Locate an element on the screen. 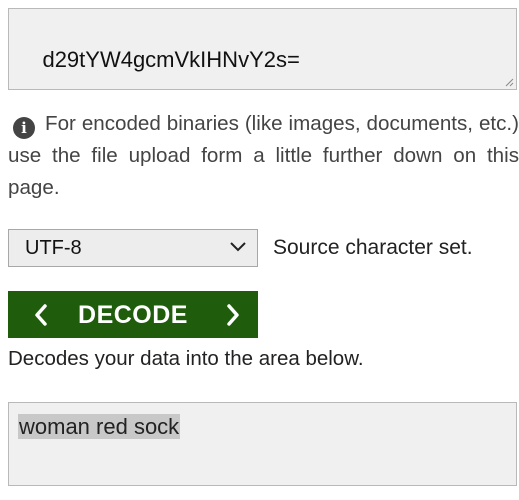 This screenshot has height=500, width=519. decoded-output-text: woman red sock is located at coordinates (99, 426).